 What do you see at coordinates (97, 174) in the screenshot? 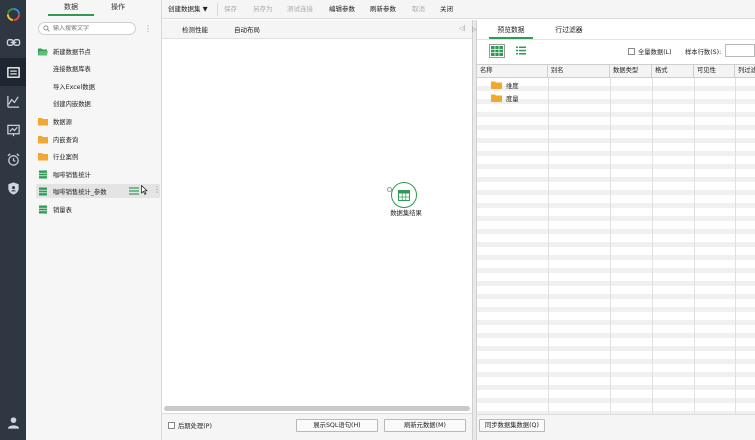
I see `tree-item-coffee-sales: 咖啡销售统计` at bounding box center [97, 174].